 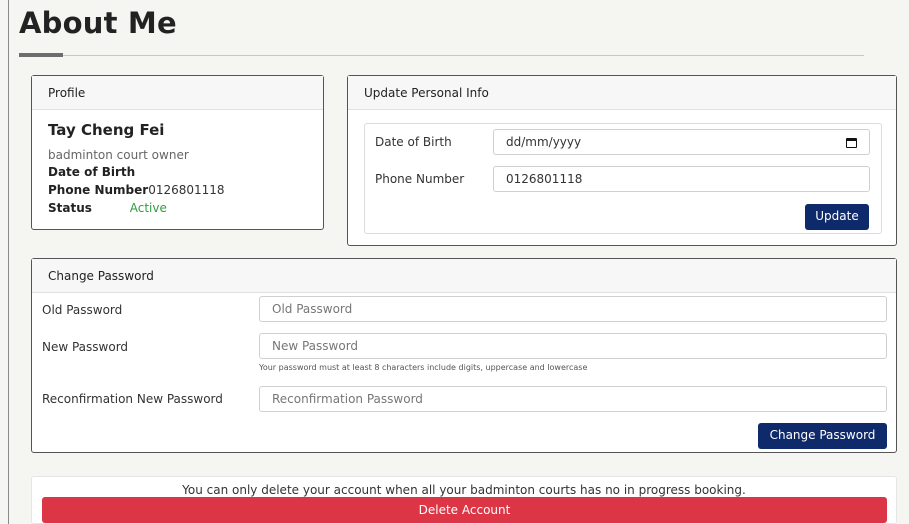 What do you see at coordinates (70, 208) in the screenshot?
I see `profile-status-label: Status` at bounding box center [70, 208].